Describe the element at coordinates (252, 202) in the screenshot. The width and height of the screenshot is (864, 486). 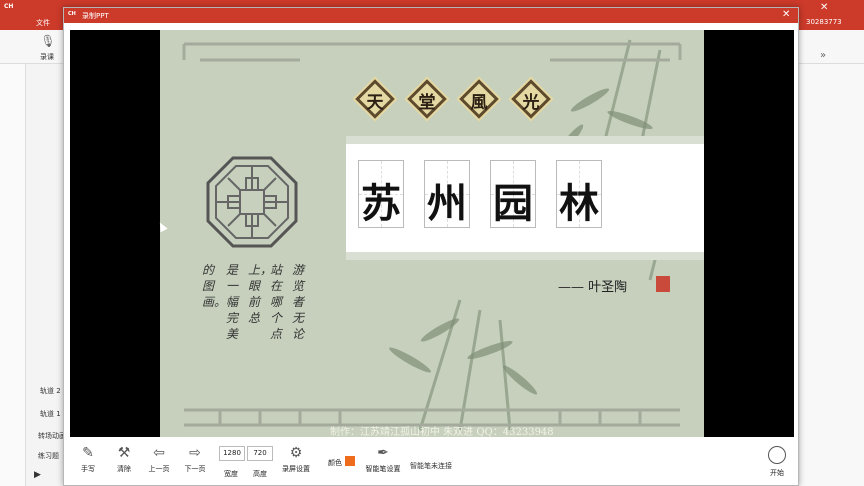
I see `lattice-window-icon` at that location.